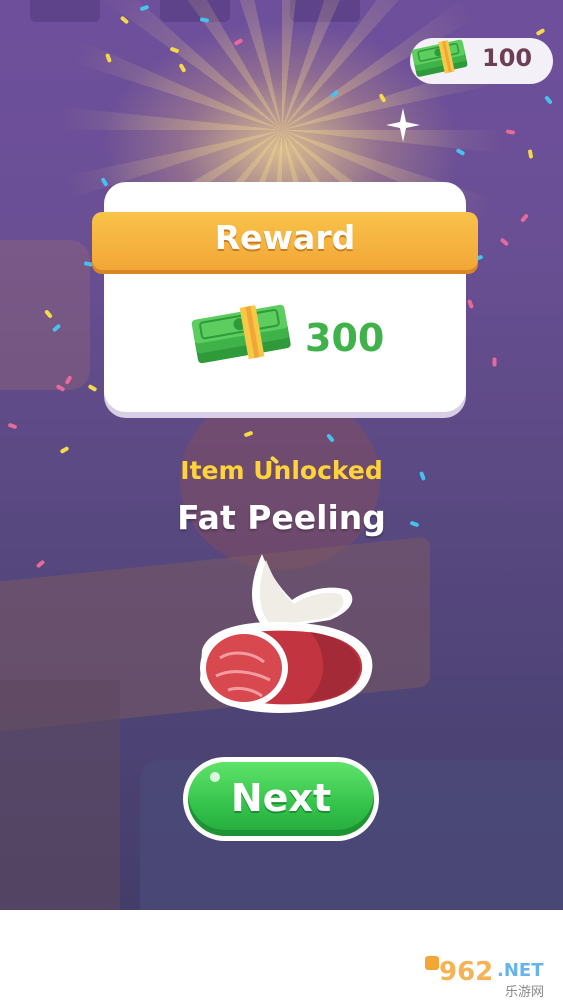  I want to click on next-button-face: Next, so click(281, 799).